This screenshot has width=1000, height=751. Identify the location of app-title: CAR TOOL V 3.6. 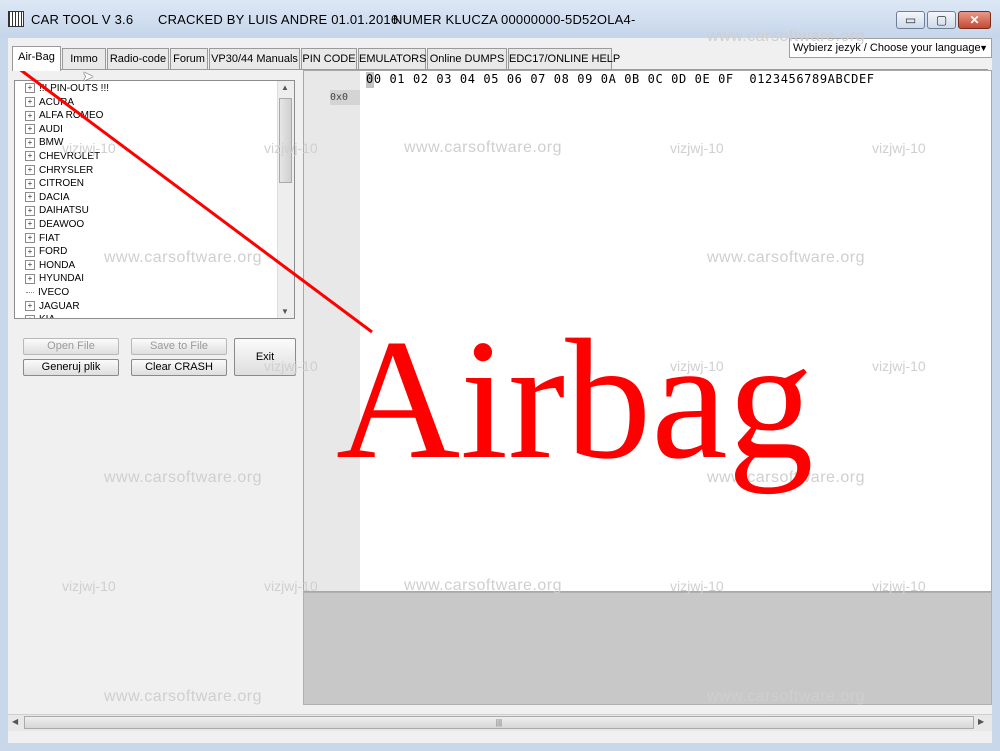
(82, 19).